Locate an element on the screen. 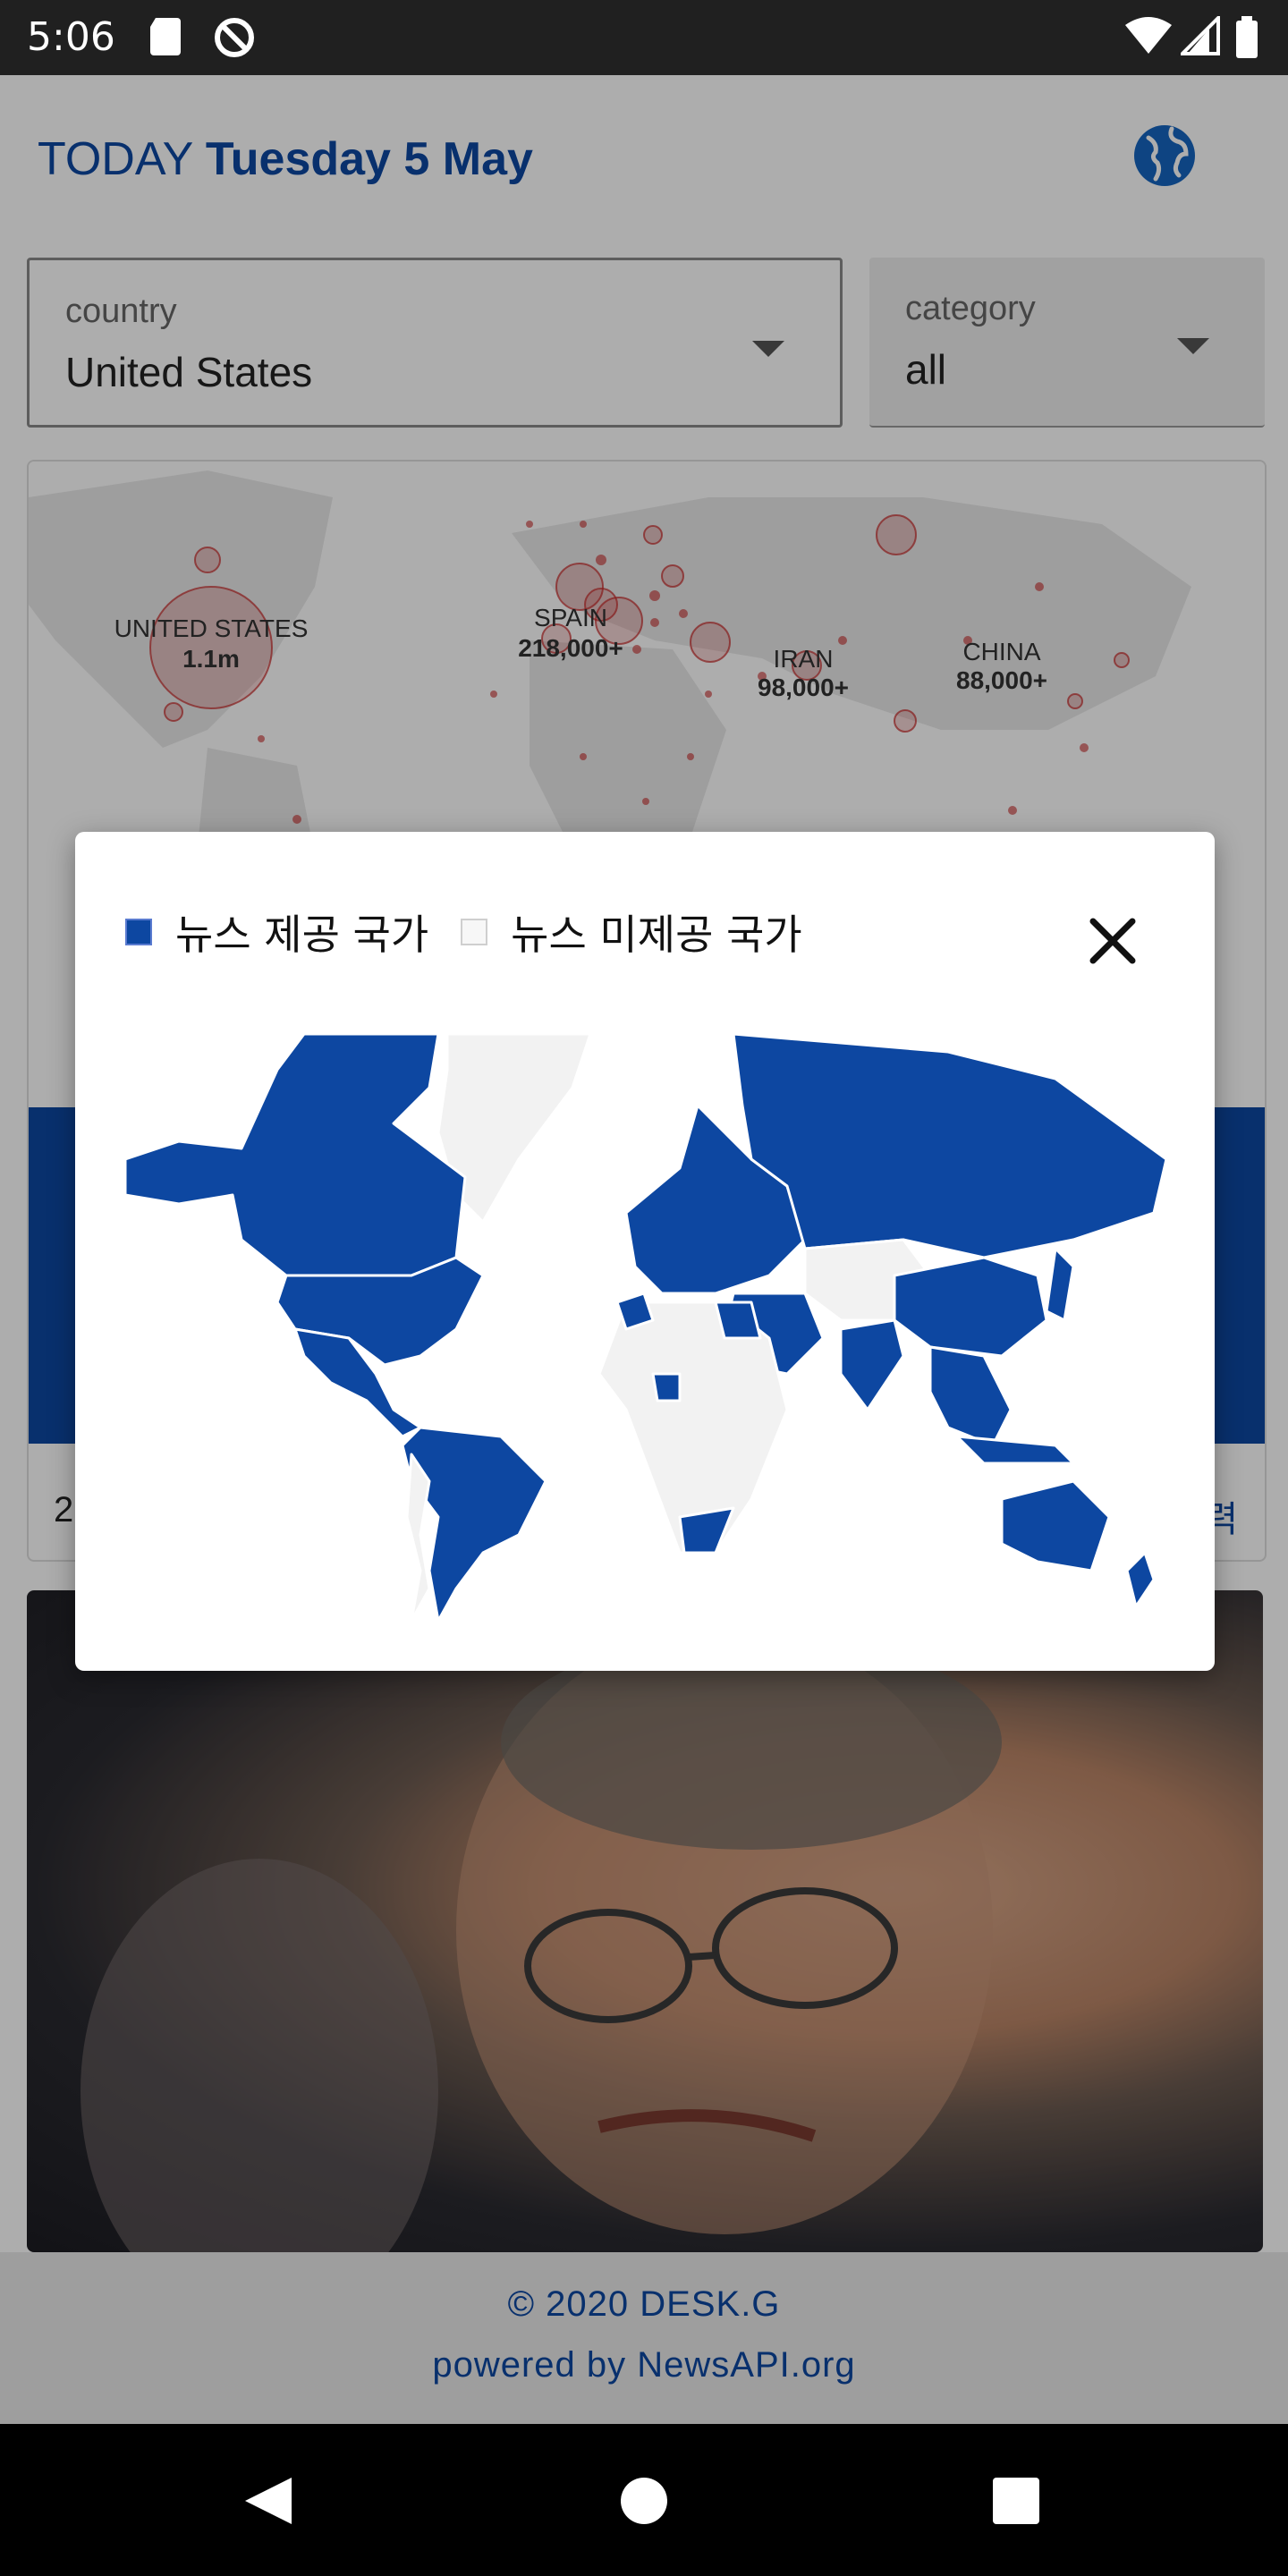 Image resolution: width=1288 pixels, height=2576 pixels. status-time: 5:06 is located at coordinates (71, 37).